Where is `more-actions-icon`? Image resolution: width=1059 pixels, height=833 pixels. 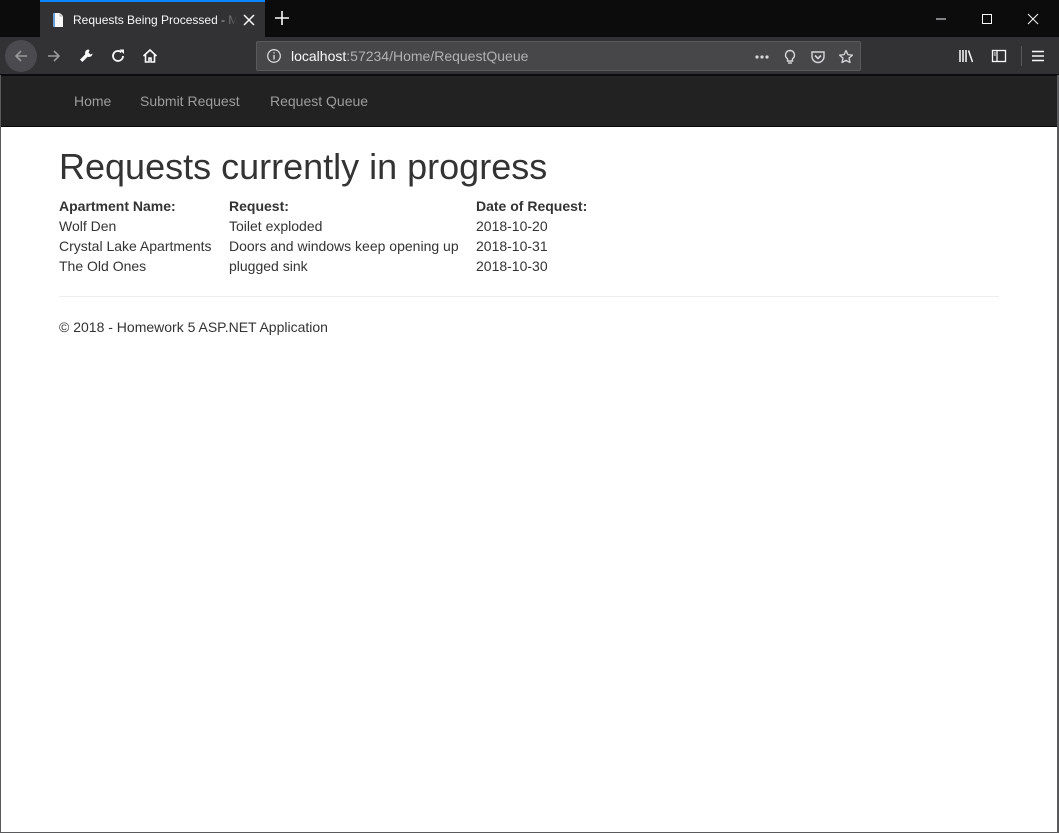
more-actions-icon is located at coordinates (762, 57).